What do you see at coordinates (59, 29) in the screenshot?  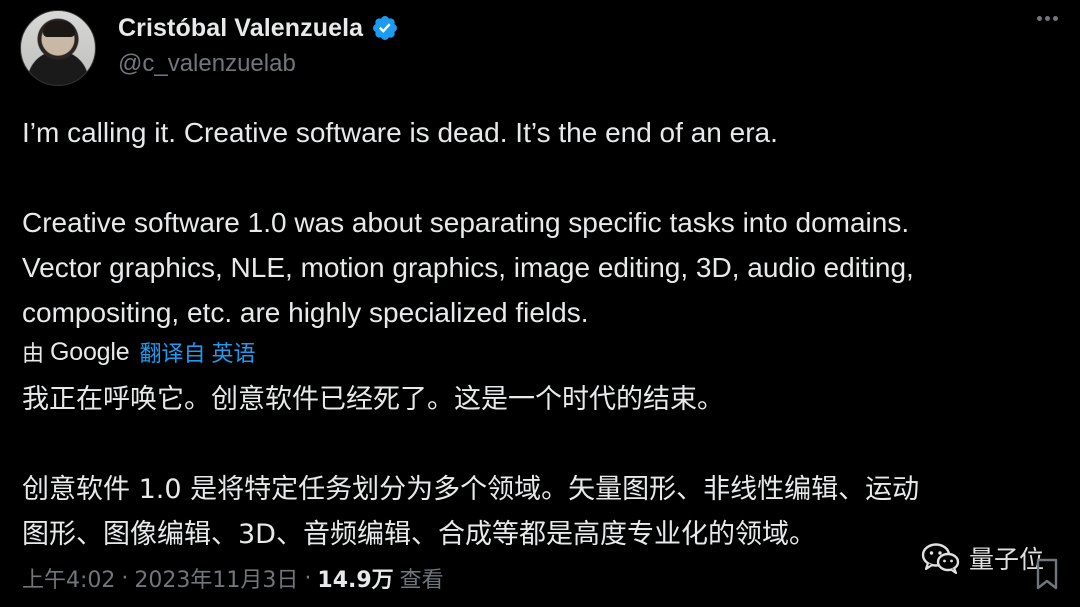 I see `avatar-hair` at bounding box center [59, 29].